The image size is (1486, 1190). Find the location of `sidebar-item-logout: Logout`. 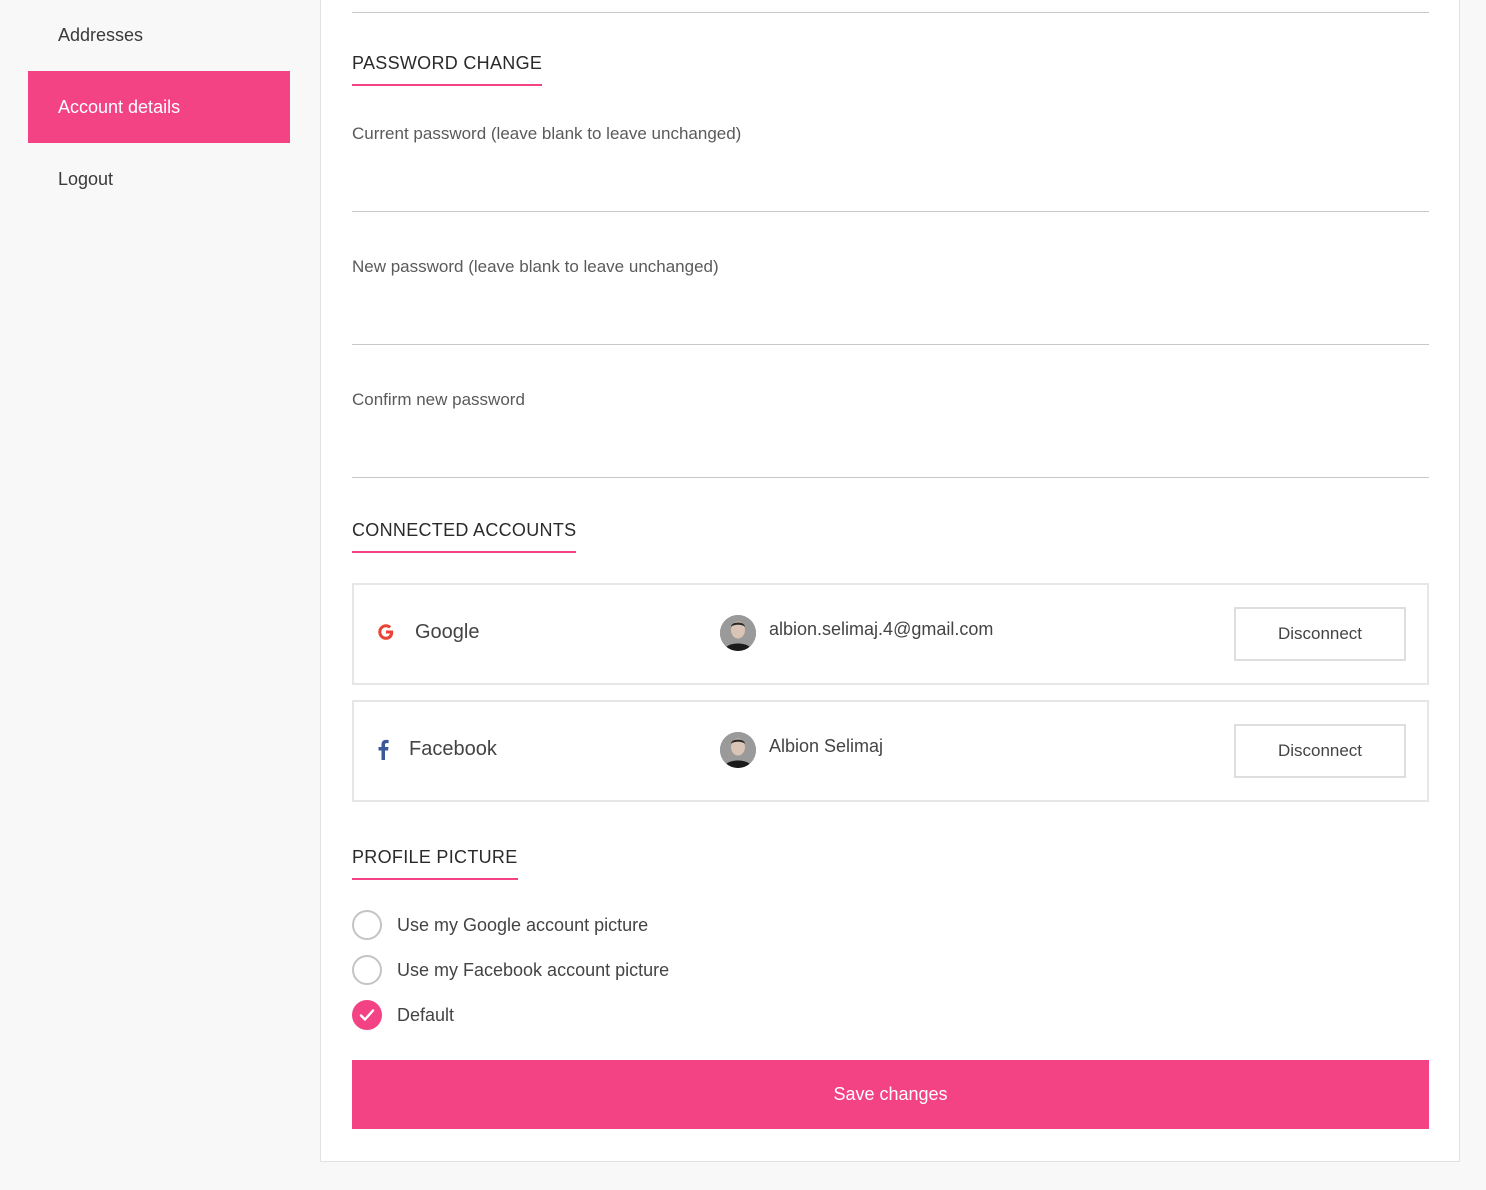

sidebar-item-logout: Logout is located at coordinates (159, 179).